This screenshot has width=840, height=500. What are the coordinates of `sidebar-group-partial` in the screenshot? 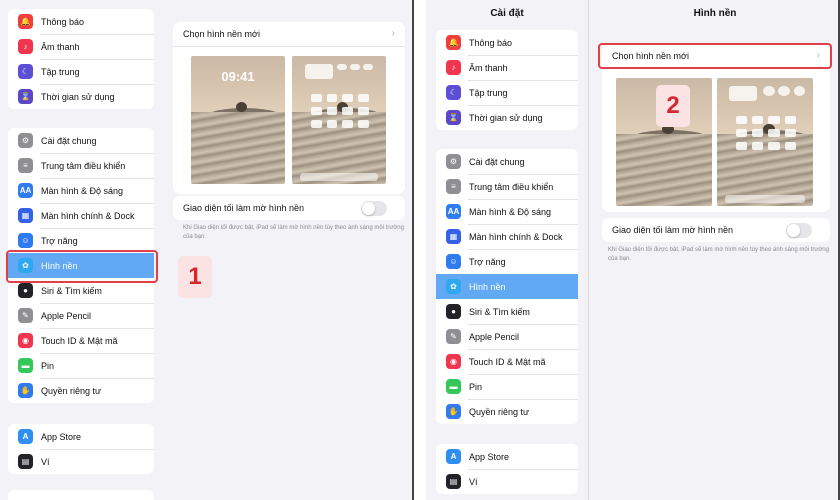 It's located at (81, 495).